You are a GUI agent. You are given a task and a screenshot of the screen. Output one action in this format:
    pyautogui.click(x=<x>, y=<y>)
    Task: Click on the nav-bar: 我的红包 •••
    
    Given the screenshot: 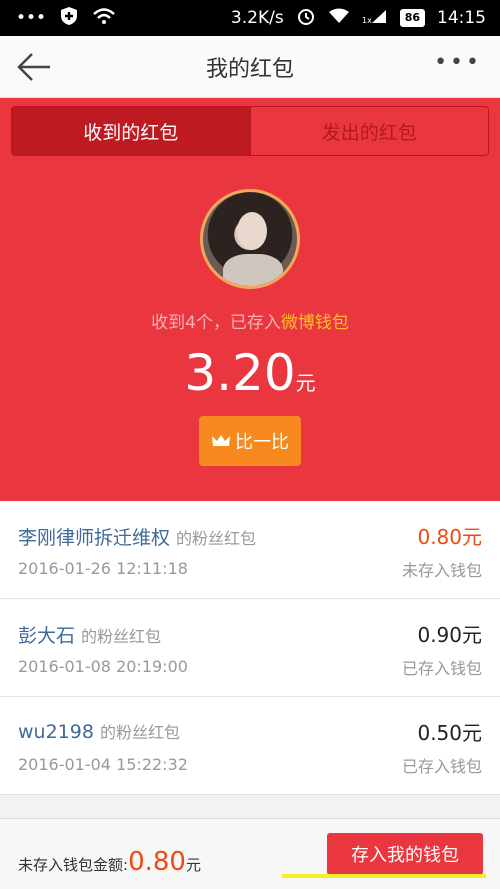 What is the action you would take?
    pyautogui.click(x=250, y=67)
    